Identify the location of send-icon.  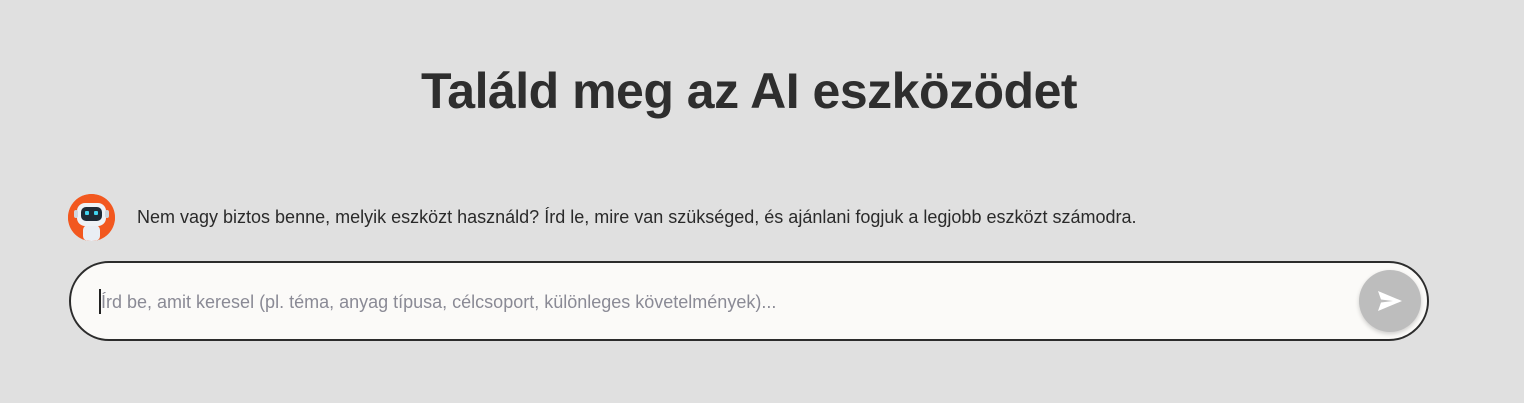
(1390, 301).